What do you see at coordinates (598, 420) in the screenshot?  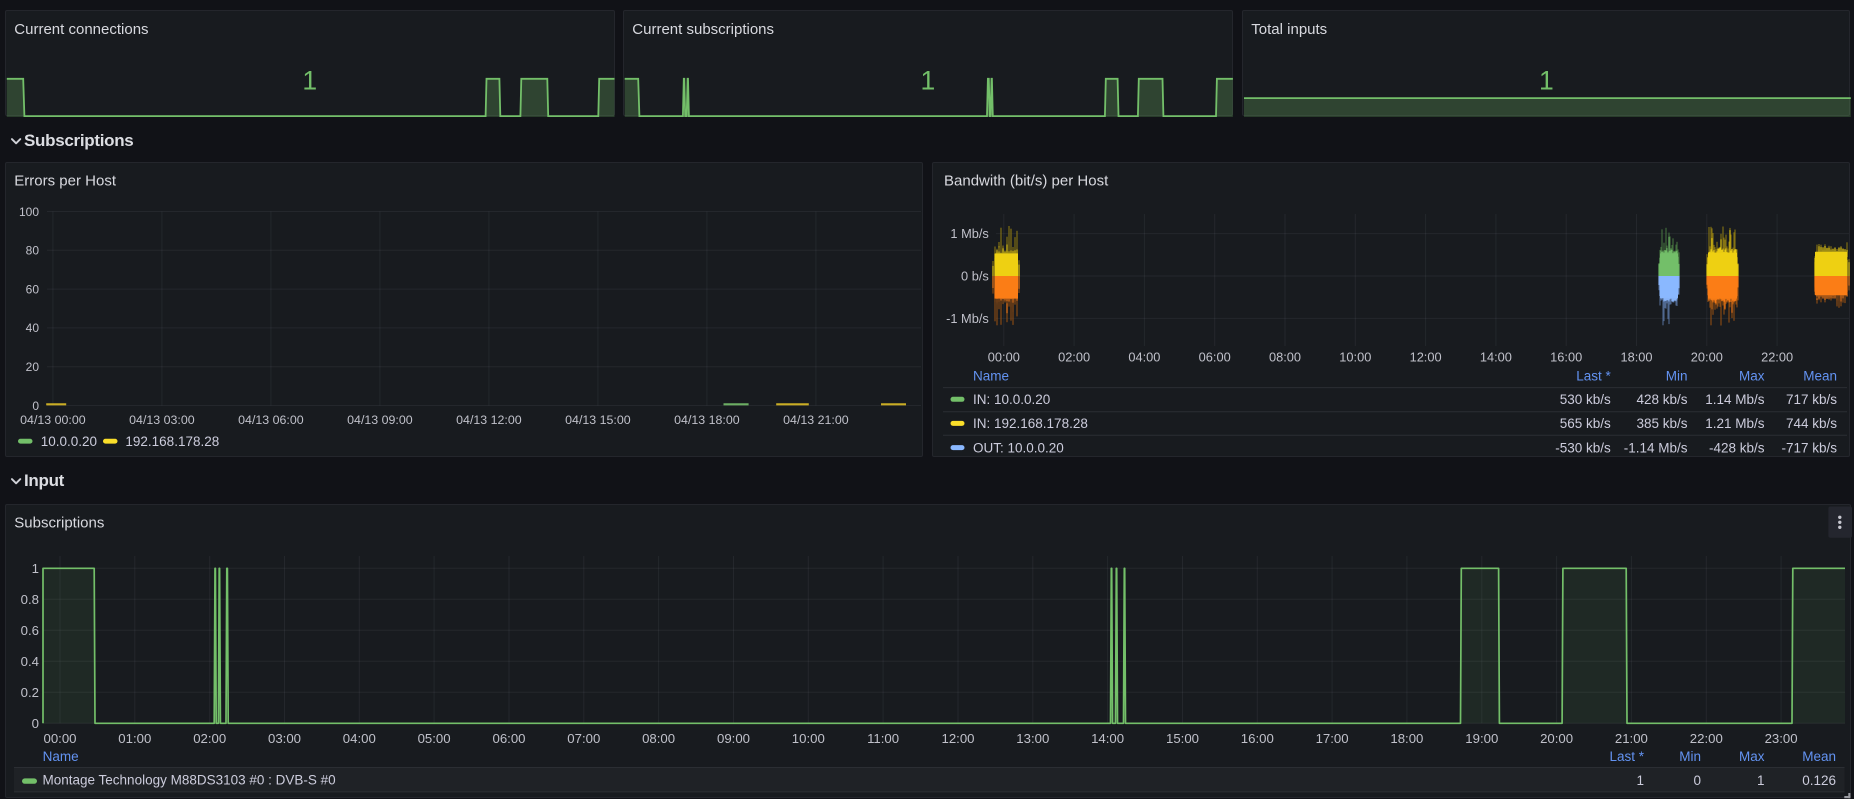 I see `svg-text: 04/13 15:00` at bounding box center [598, 420].